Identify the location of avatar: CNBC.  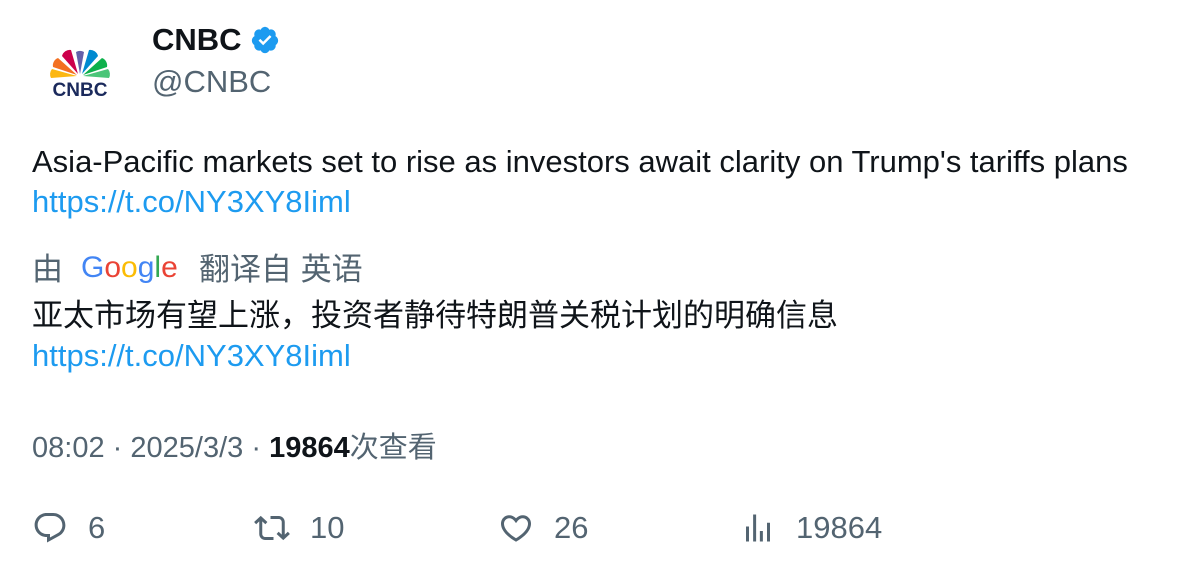
(80, 78).